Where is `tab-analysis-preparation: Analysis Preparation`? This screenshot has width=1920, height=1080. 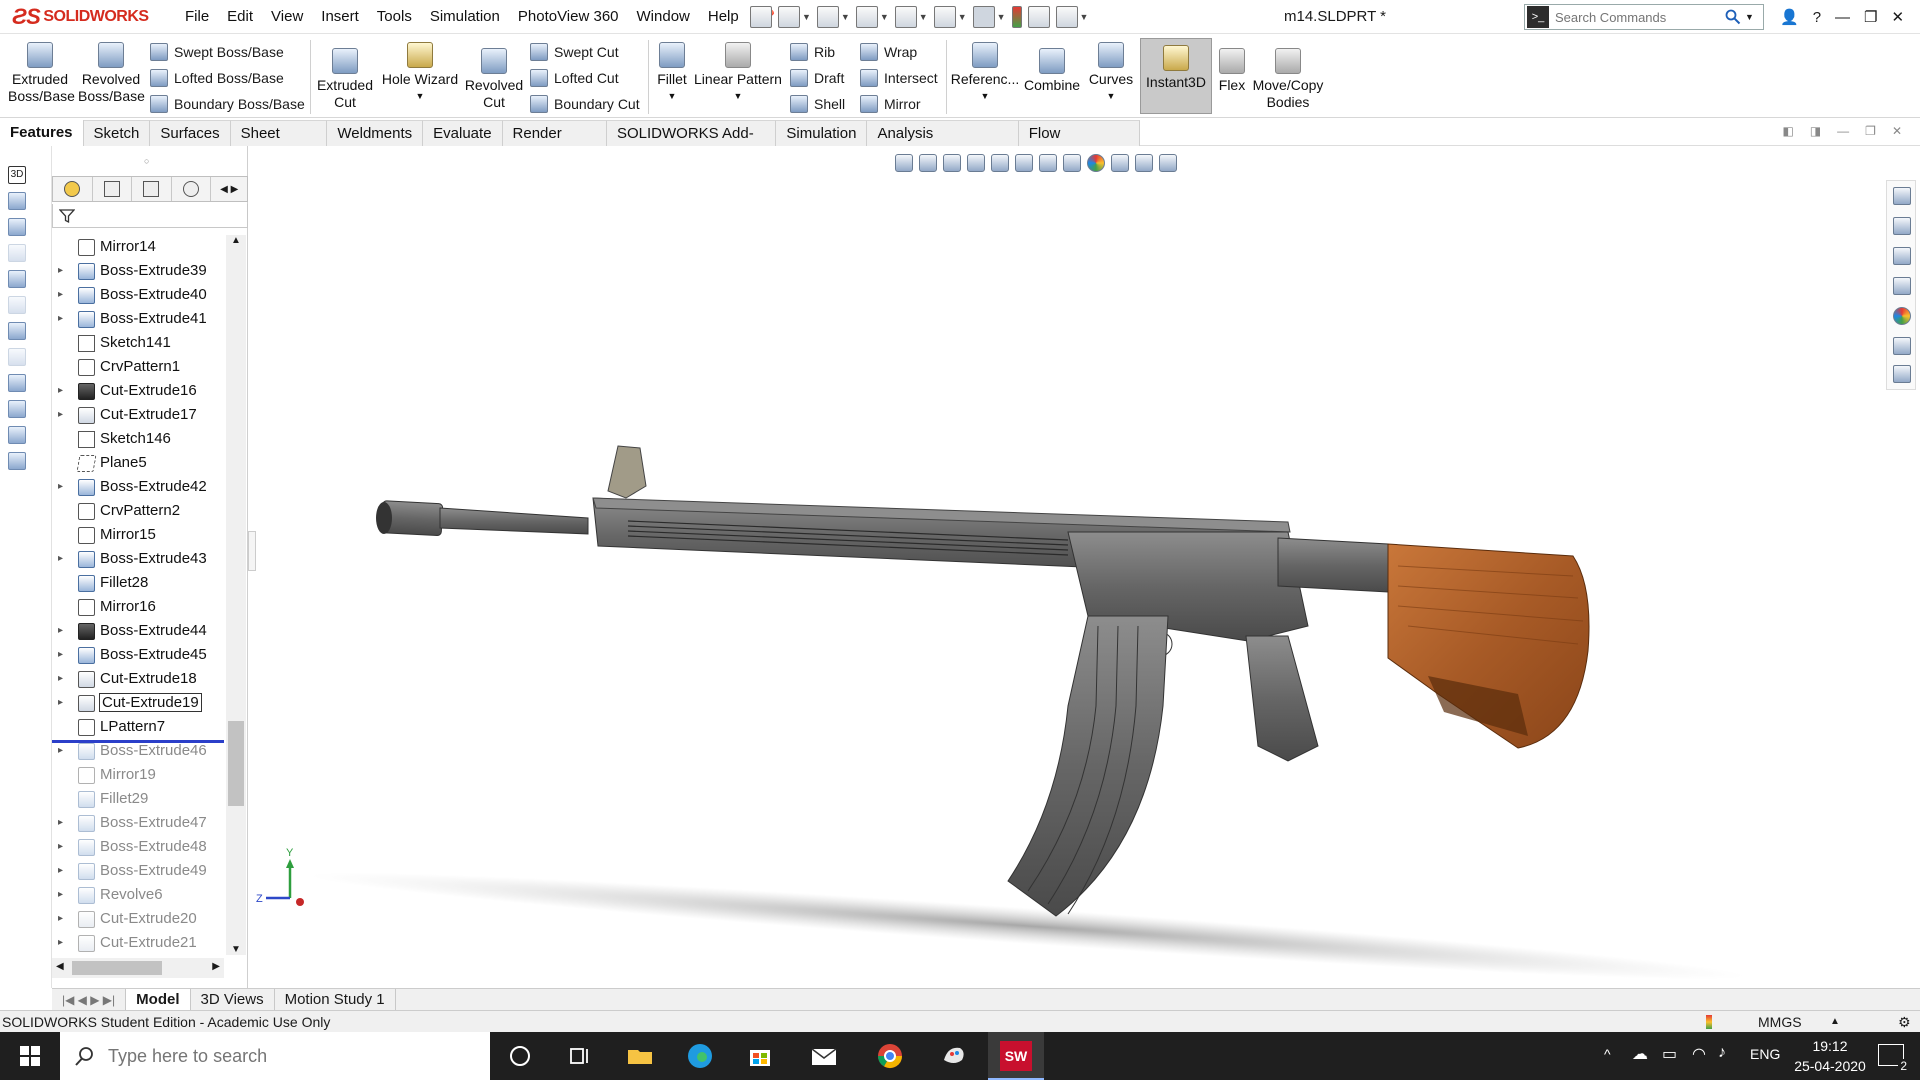
tab-analysis-preparation: Analysis Preparation is located at coordinates (943, 144).